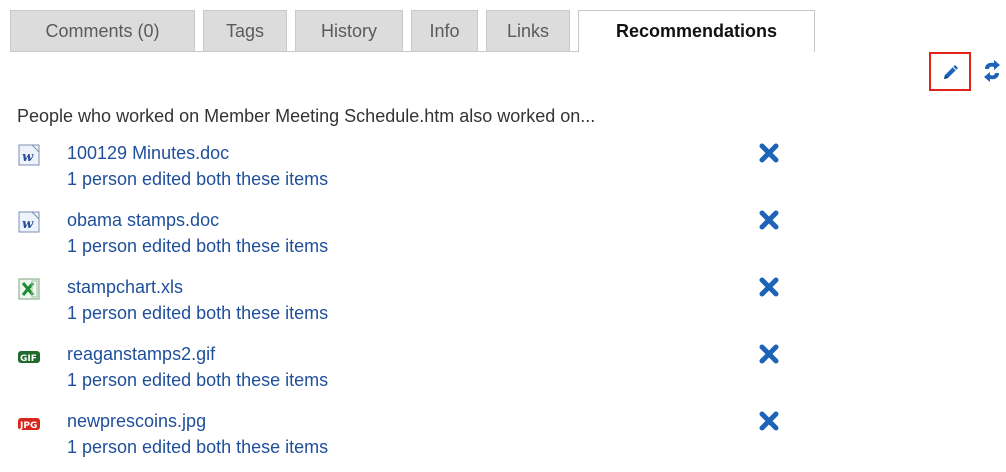 The width and height of the screenshot is (1006, 472). Describe the element at coordinates (143, 220) in the screenshot. I see `recommendation-link: obama stamps.doc` at that location.